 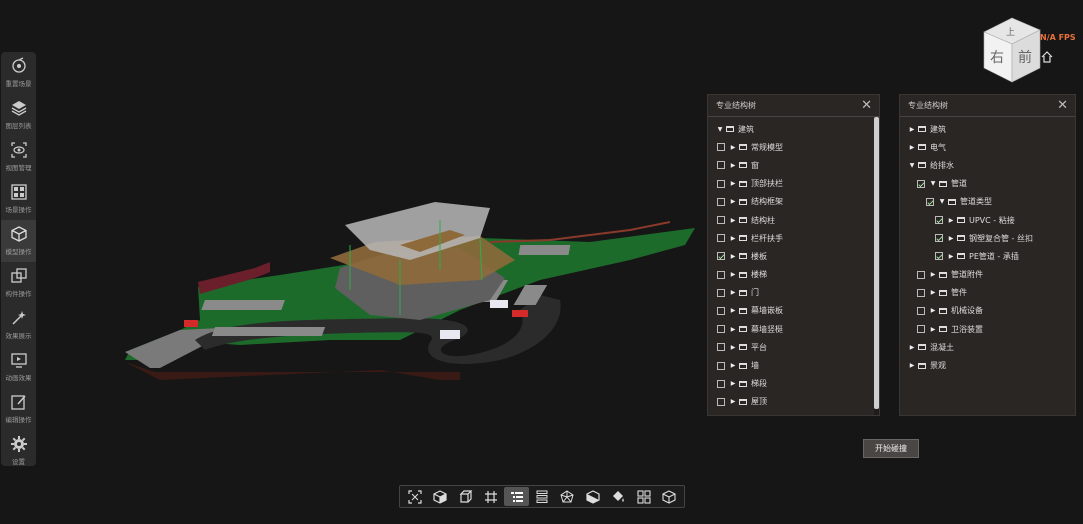 I want to click on tree-node-a-12: ▶ 墙, so click(x=793, y=365).